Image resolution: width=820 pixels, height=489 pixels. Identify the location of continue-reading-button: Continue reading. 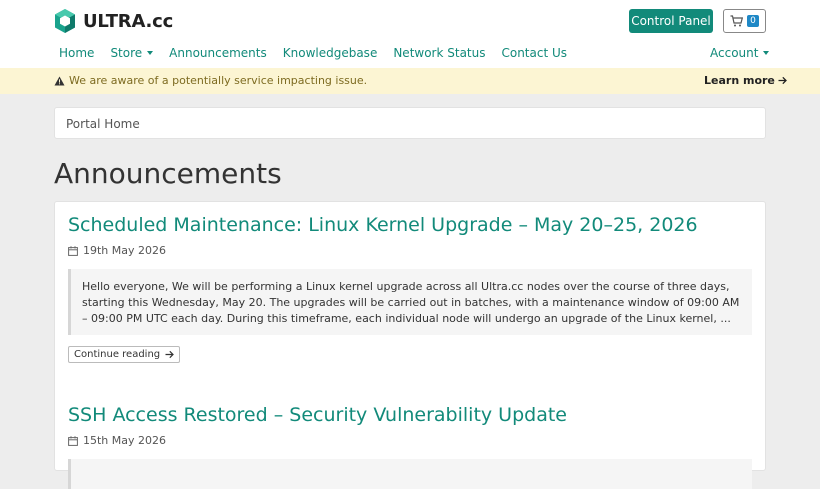
(124, 354).